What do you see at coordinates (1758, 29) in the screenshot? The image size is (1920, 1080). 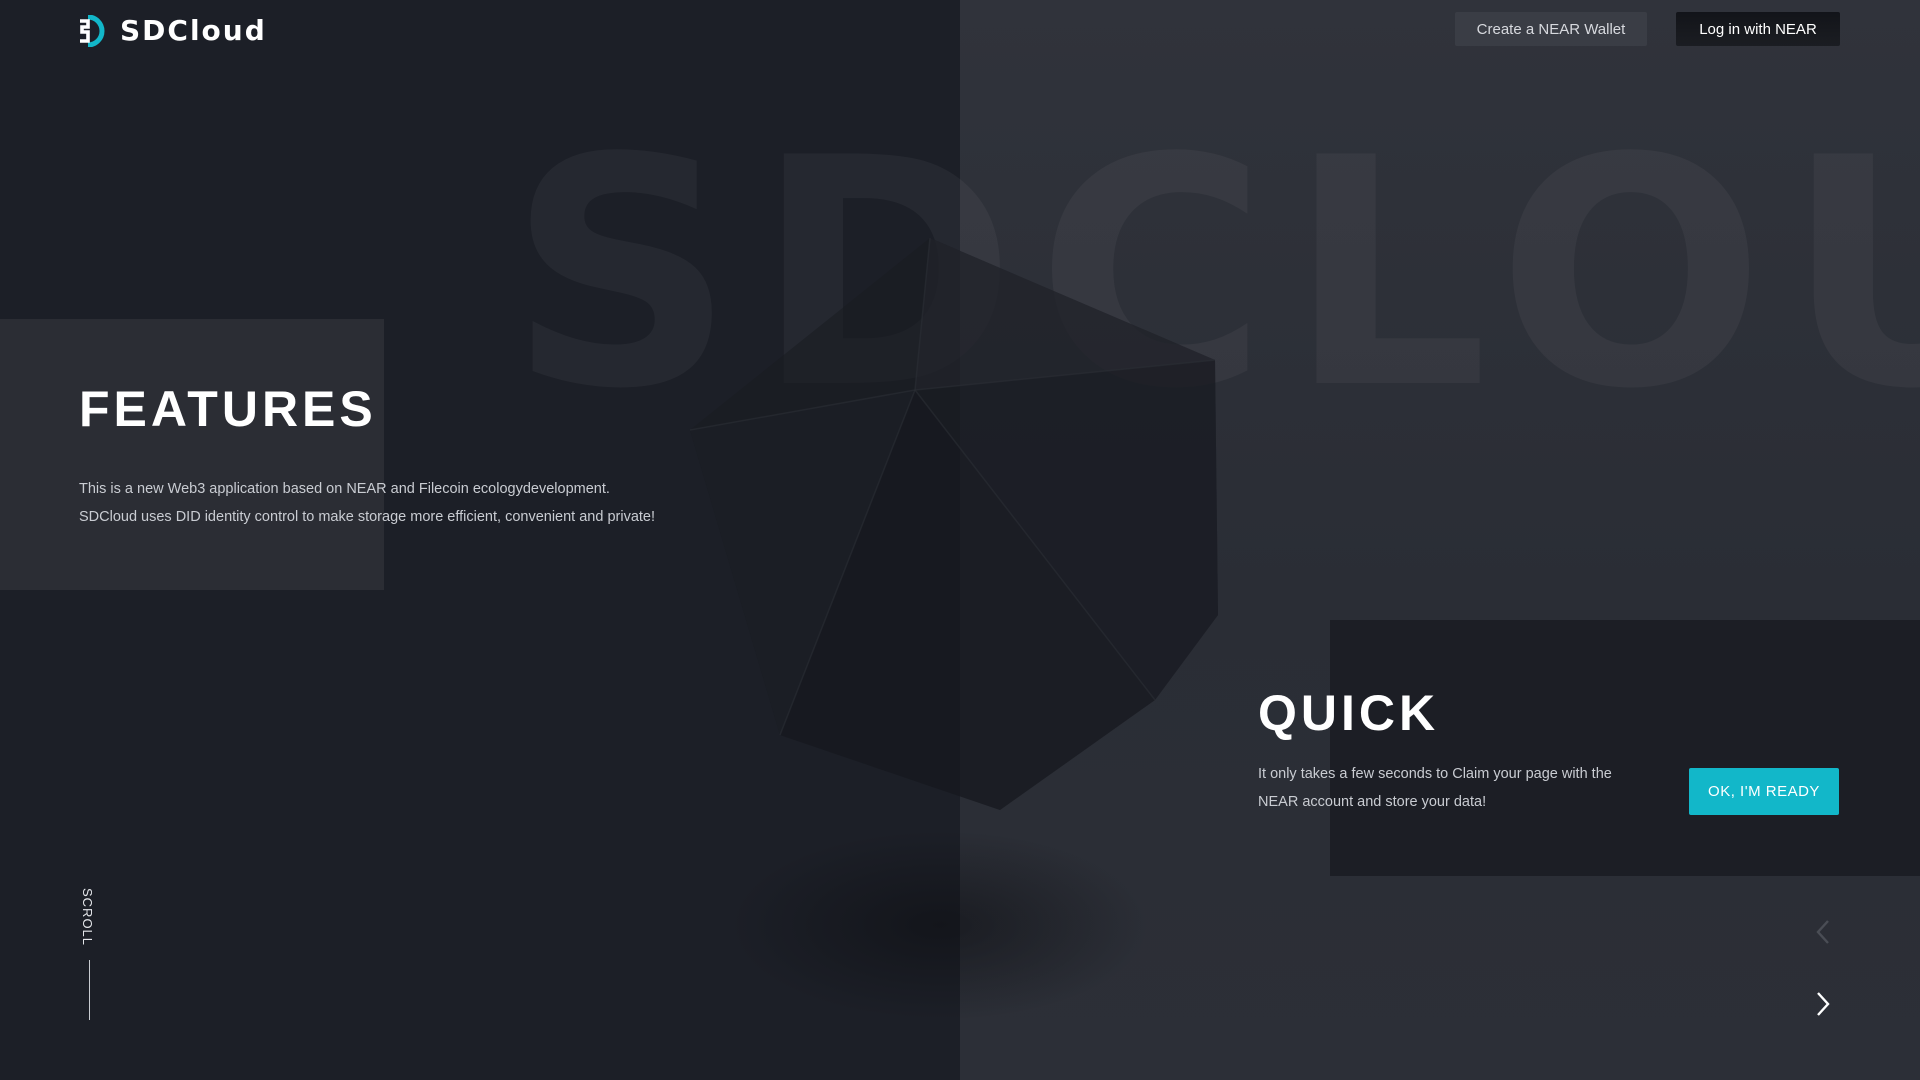 I see `login-with-near-button: Log in with NEAR` at bounding box center [1758, 29].